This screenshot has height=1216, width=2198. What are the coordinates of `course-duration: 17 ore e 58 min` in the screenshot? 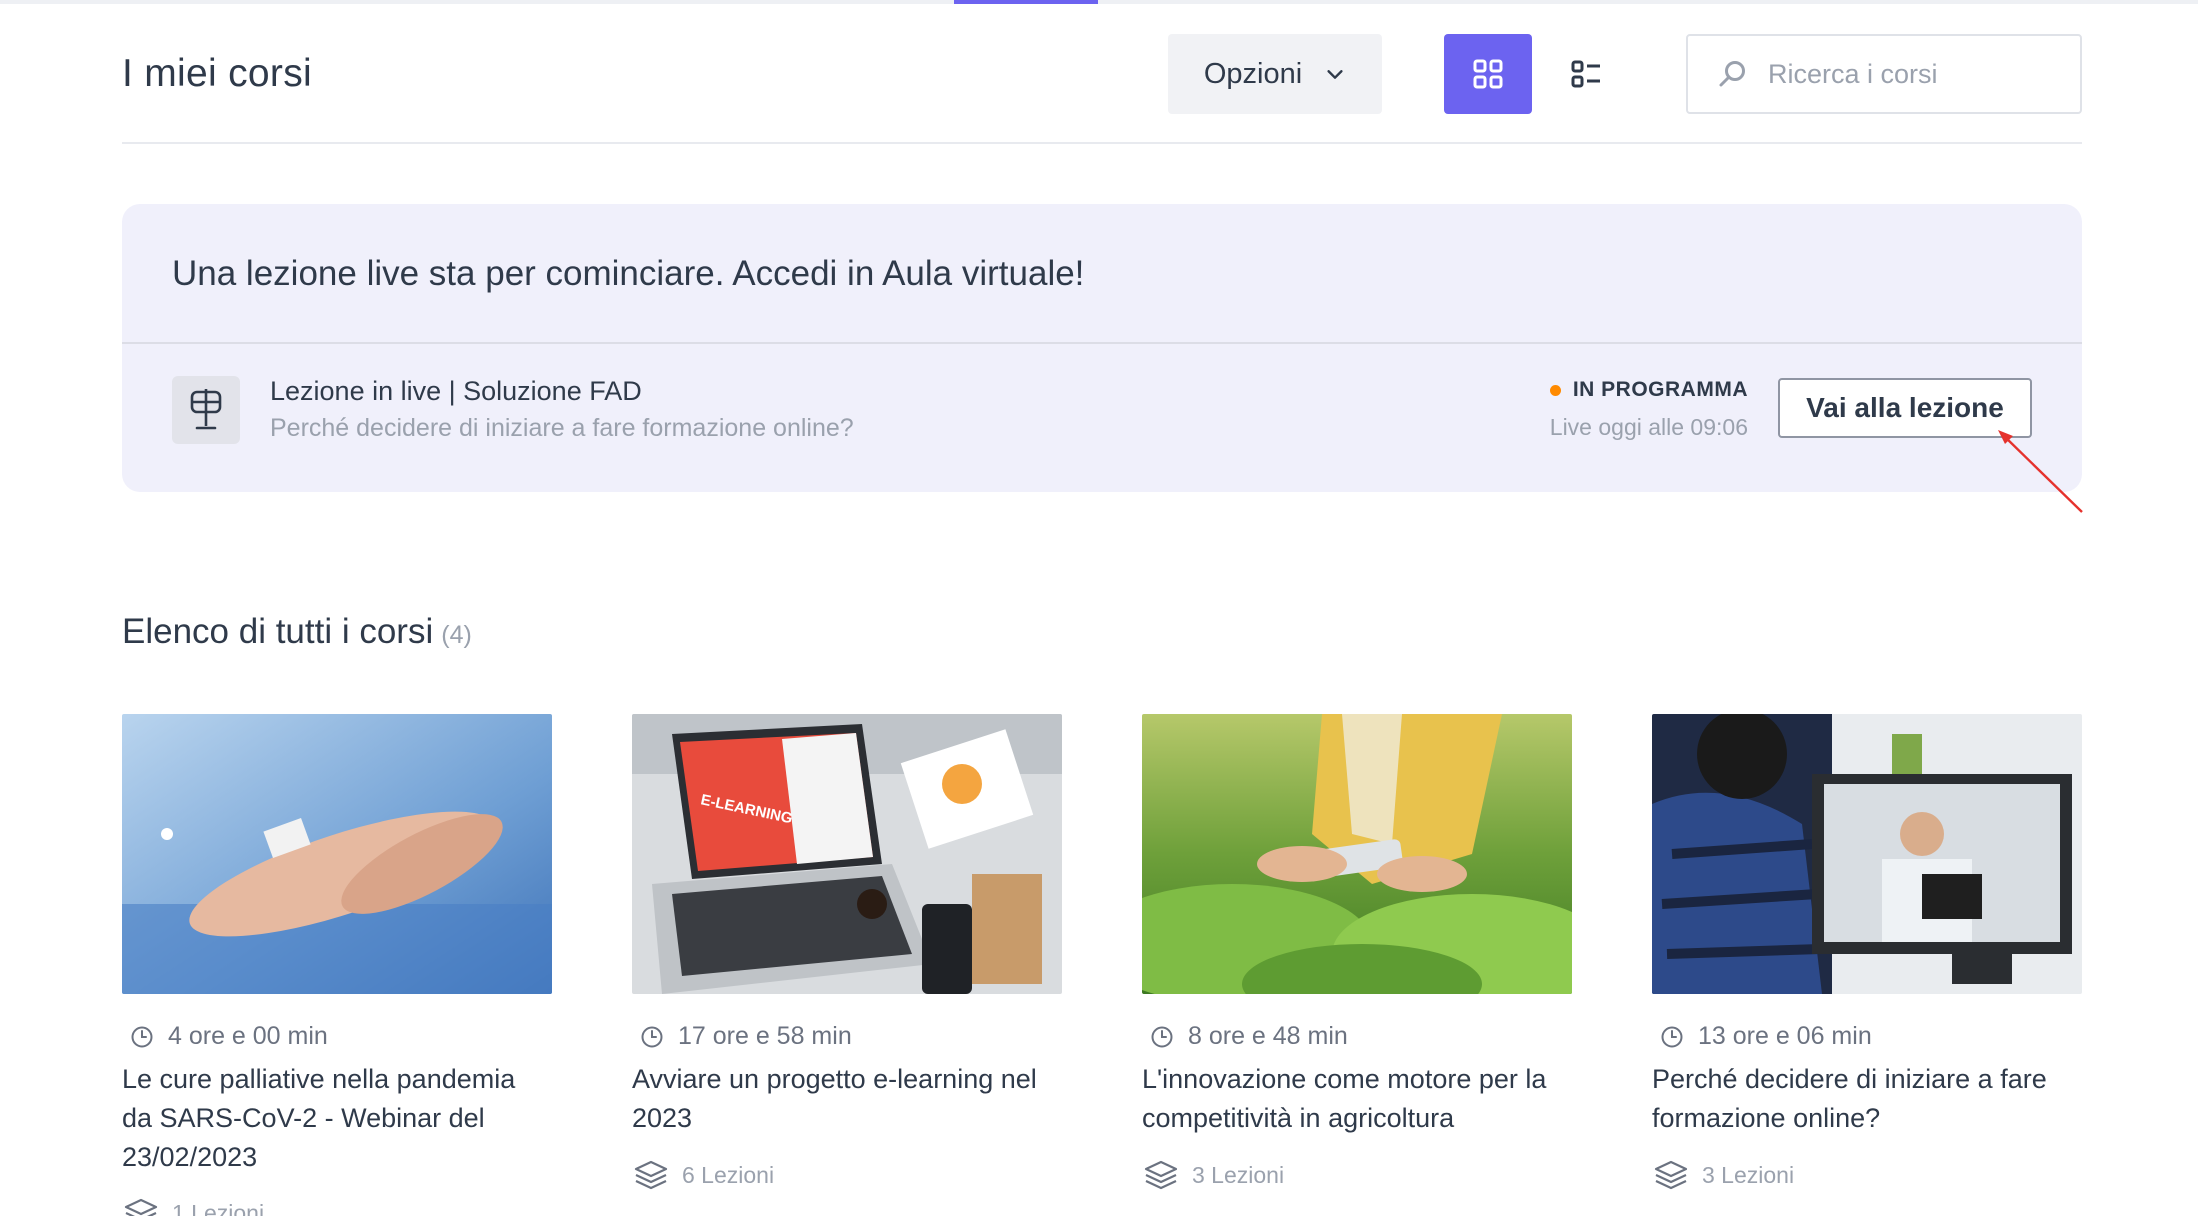 It's located at (746, 1036).